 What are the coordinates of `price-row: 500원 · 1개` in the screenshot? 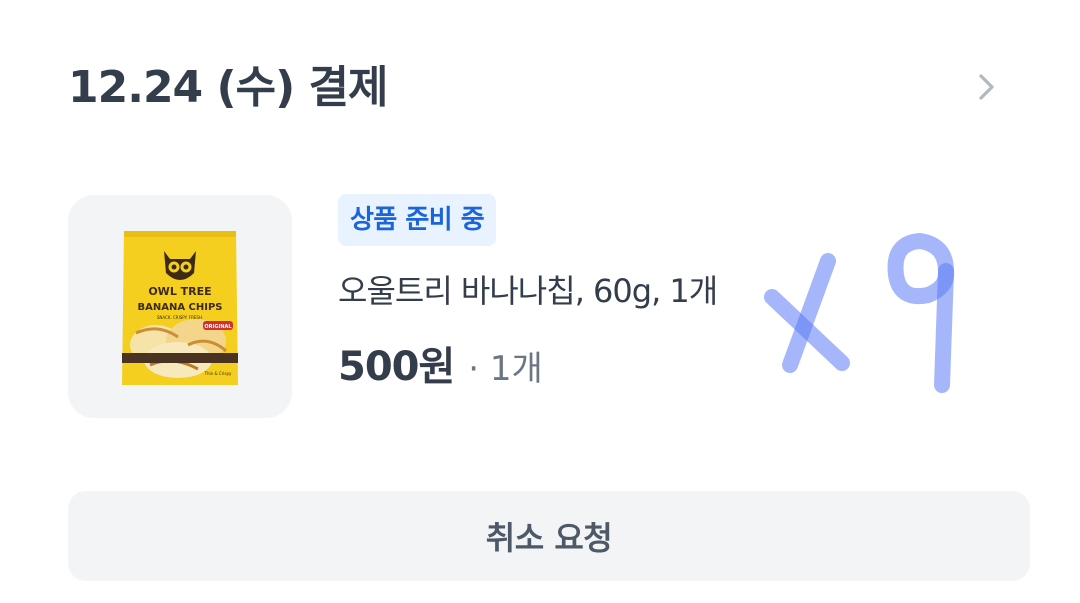 It's located at (440, 363).